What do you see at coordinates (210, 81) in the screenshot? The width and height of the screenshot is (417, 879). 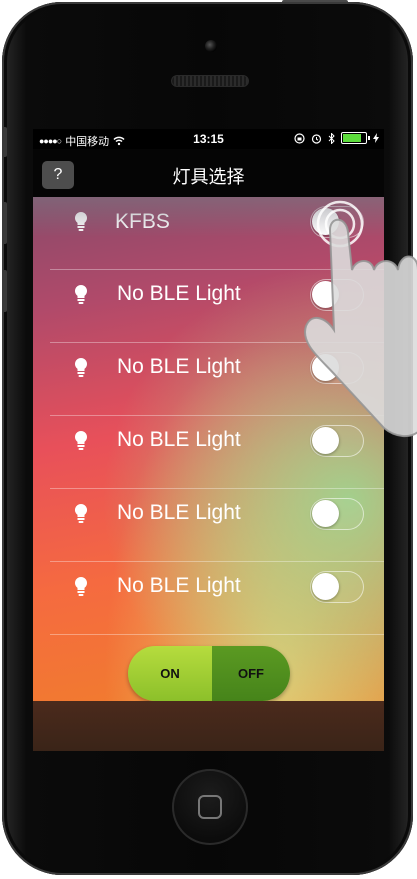 I see `earpiece-speaker` at bounding box center [210, 81].